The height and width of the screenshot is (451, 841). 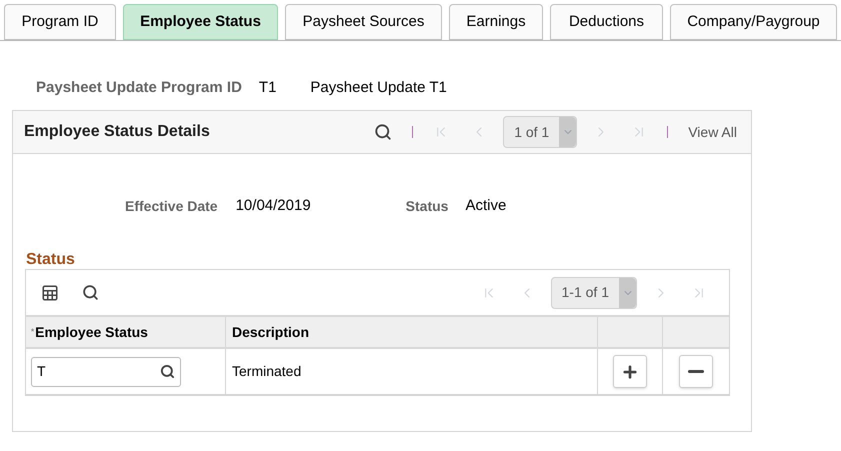 I want to click on section-title: Status, so click(x=51, y=260).